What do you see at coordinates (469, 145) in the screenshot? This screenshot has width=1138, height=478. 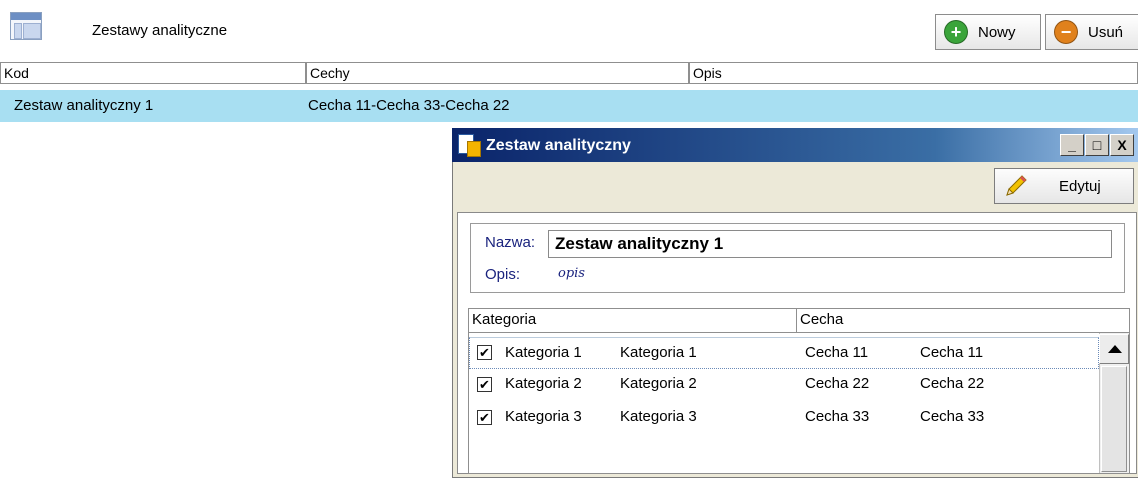 I see `document-icon` at bounding box center [469, 145].